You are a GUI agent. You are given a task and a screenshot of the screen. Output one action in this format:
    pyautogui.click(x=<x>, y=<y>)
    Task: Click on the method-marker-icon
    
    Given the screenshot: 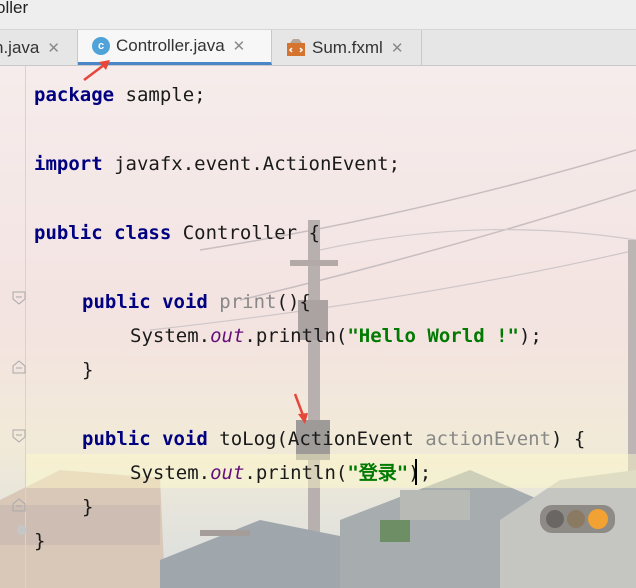 What is the action you would take?
    pyautogui.click(x=22, y=530)
    